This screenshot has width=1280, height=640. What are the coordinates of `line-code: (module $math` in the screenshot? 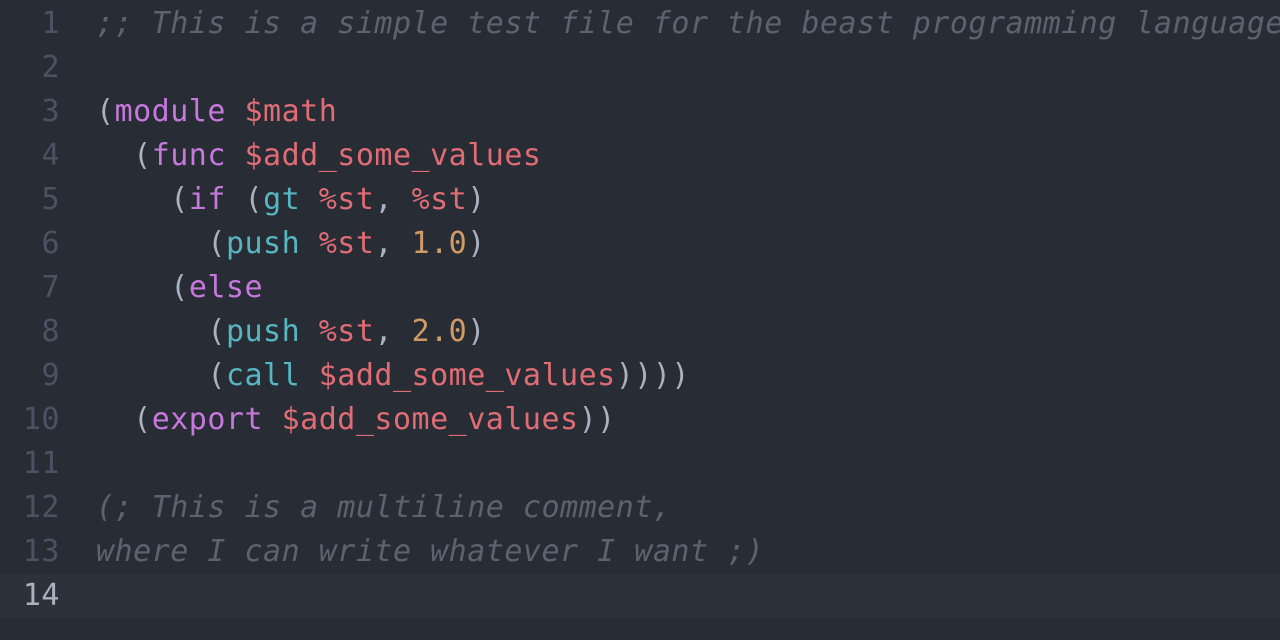 It's located at (216, 112).